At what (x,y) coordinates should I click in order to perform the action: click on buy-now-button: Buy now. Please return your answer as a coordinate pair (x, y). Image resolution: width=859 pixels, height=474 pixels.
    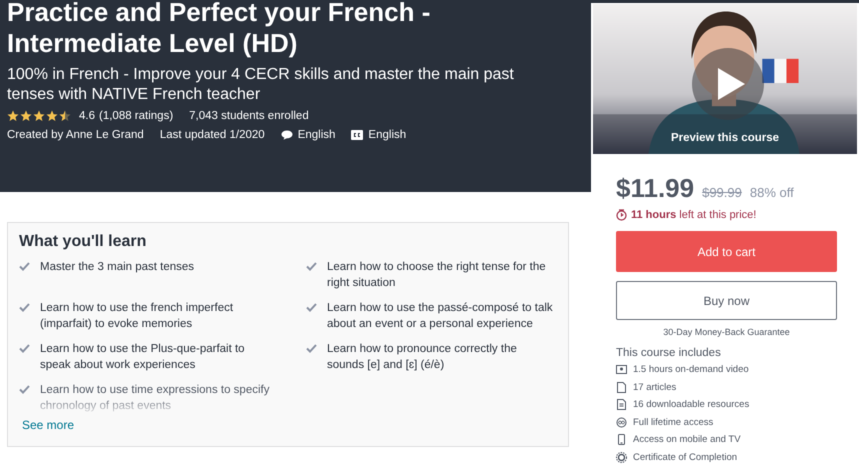
    Looking at the image, I should click on (726, 300).